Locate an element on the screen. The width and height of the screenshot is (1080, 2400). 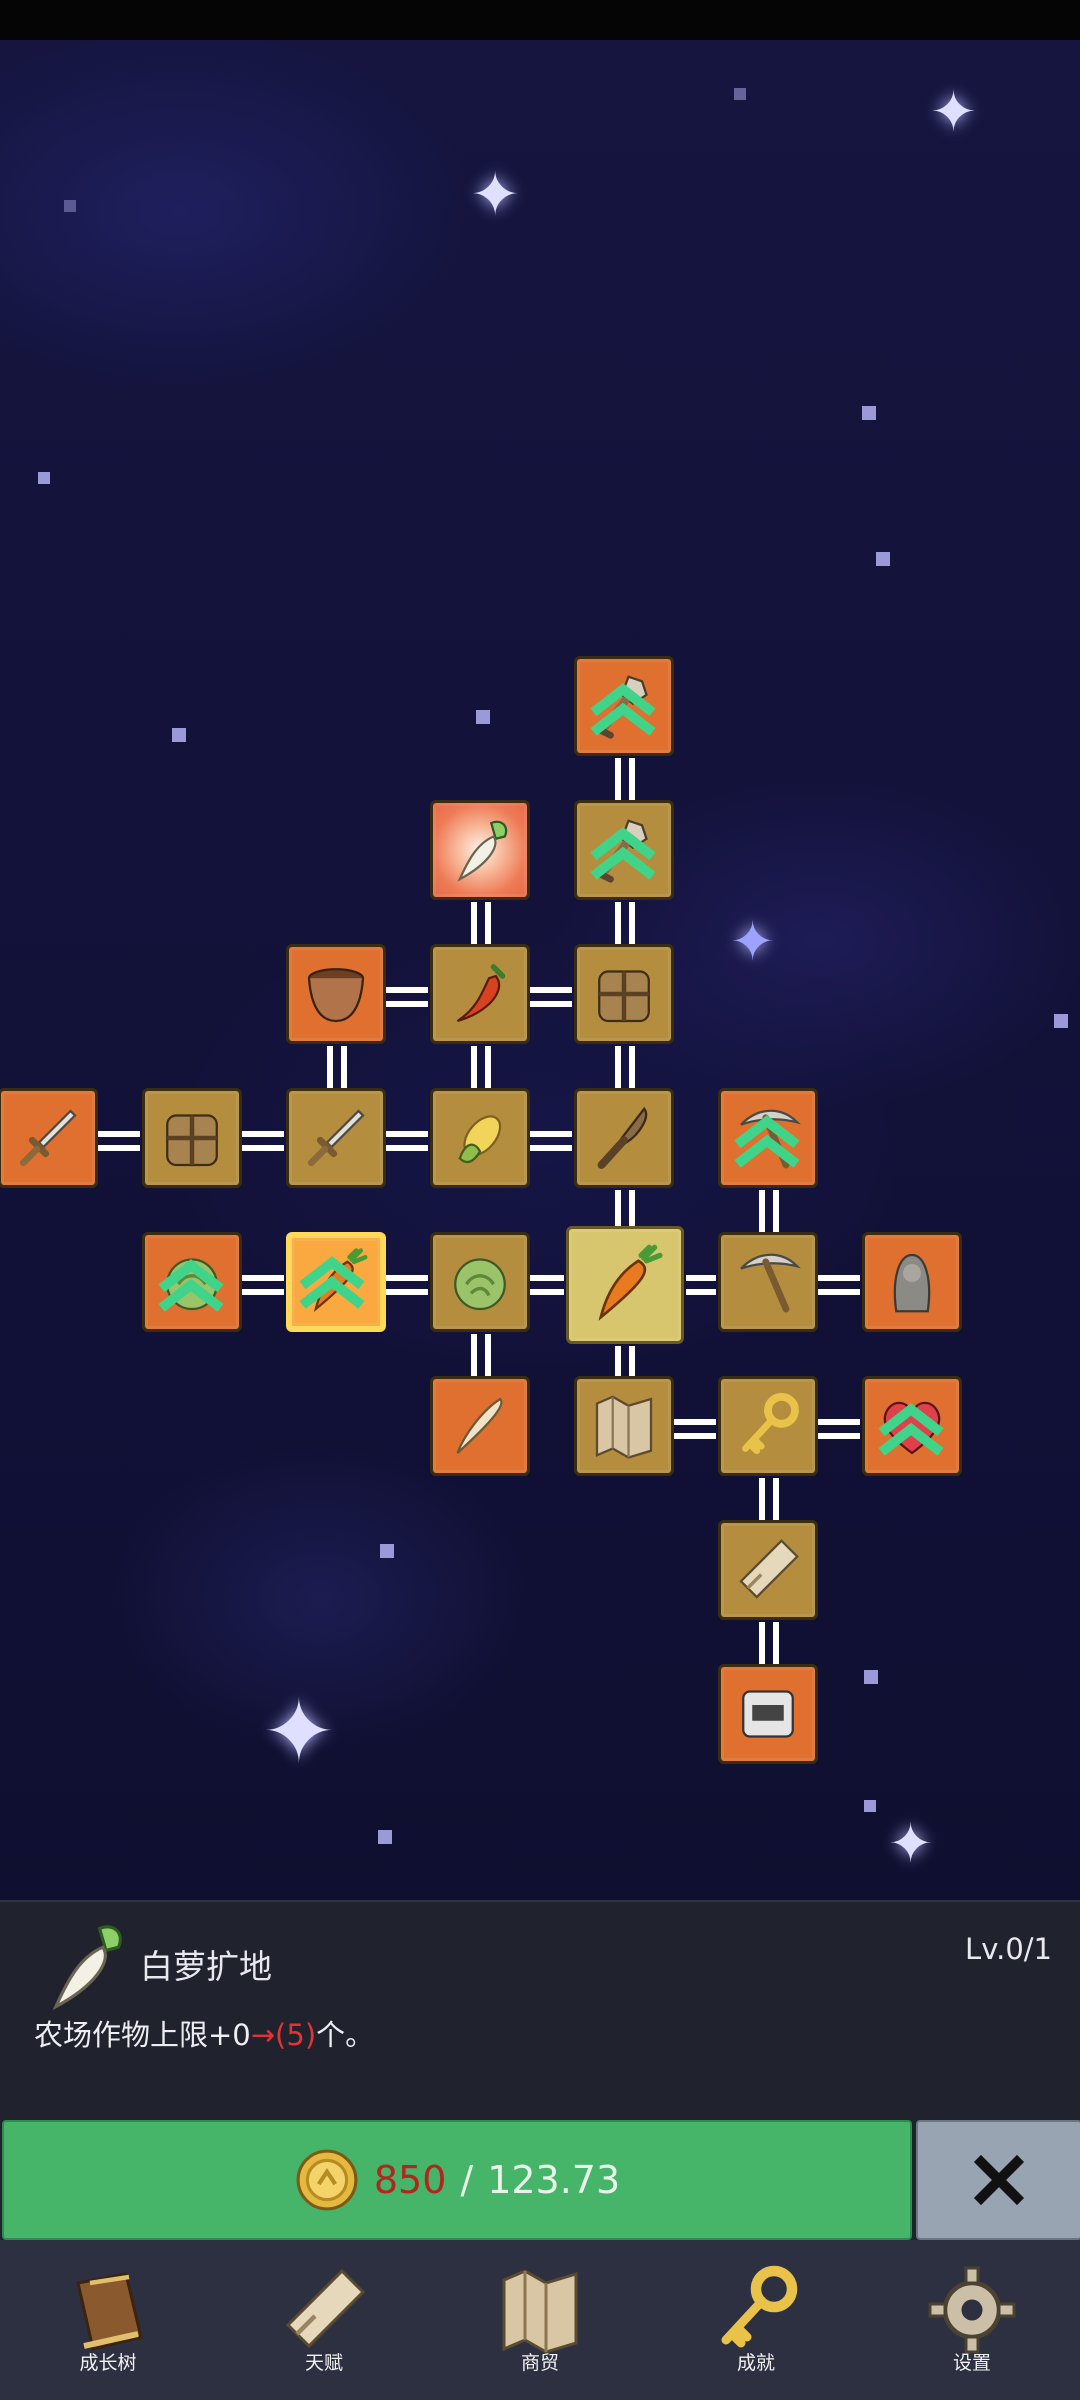
carrot-icon is located at coordinates (625, 1285).